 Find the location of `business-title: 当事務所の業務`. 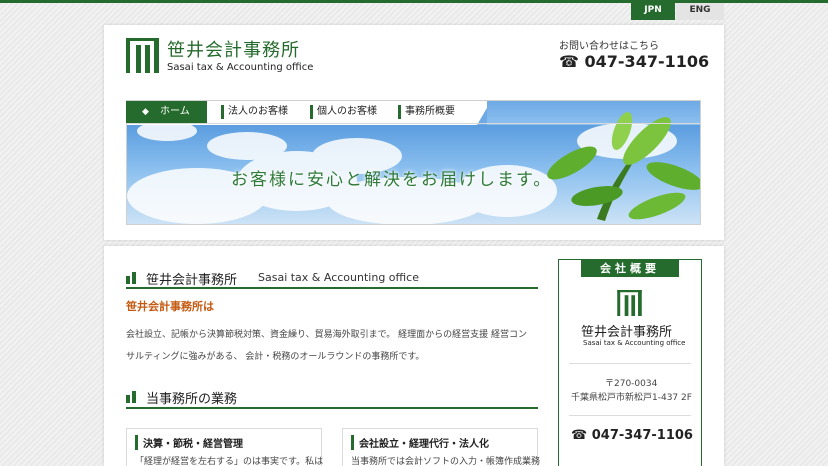

business-title: 当事務所の業務 is located at coordinates (192, 399).